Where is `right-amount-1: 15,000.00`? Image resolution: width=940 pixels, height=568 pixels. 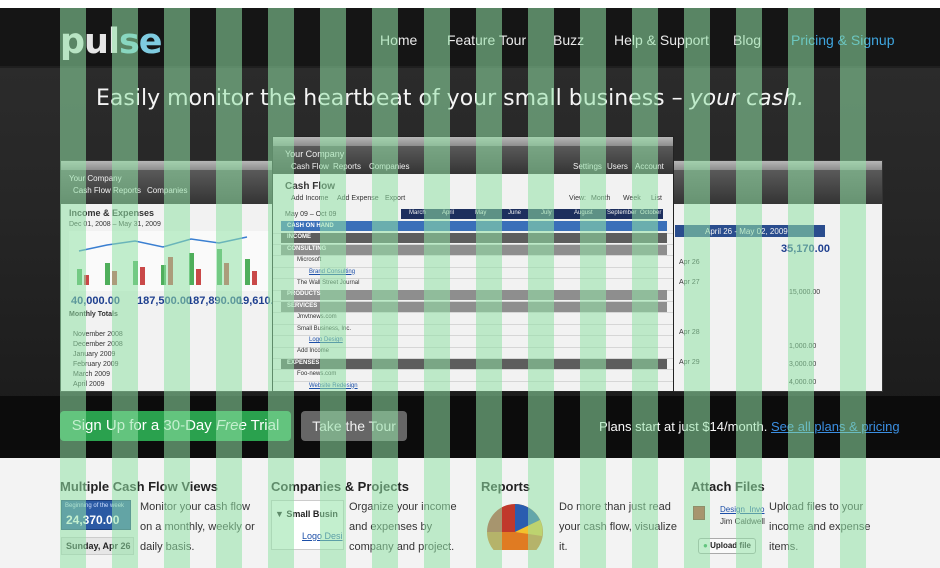
right-amount-1: 15,000.00 is located at coordinates (805, 292).